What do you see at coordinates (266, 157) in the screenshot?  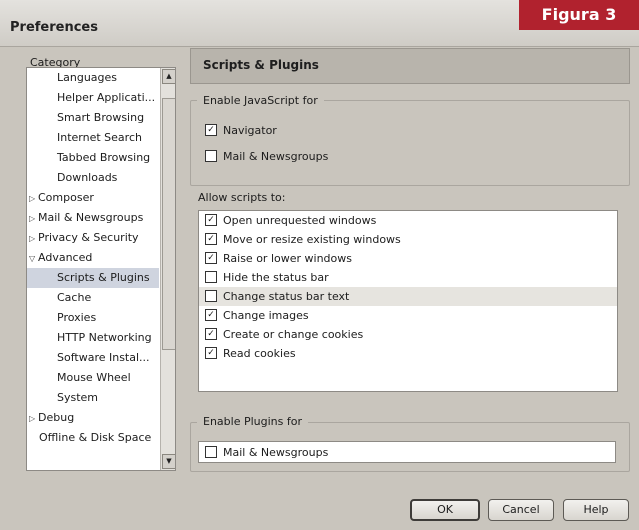 I see `mail-js-checkbox: Mail & Newsgroups` at bounding box center [266, 157].